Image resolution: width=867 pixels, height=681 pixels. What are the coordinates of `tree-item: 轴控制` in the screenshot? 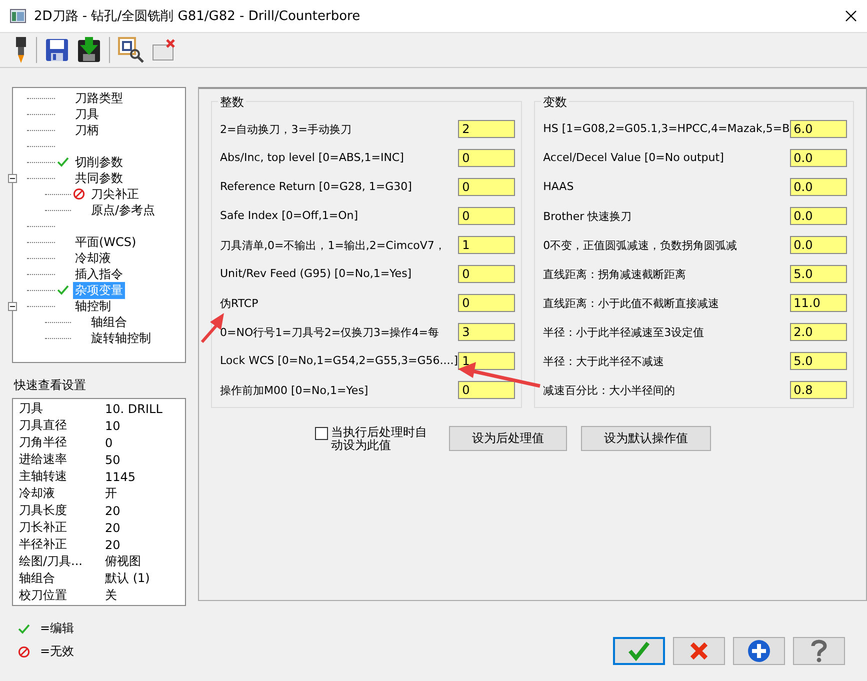 It's located at (93, 306).